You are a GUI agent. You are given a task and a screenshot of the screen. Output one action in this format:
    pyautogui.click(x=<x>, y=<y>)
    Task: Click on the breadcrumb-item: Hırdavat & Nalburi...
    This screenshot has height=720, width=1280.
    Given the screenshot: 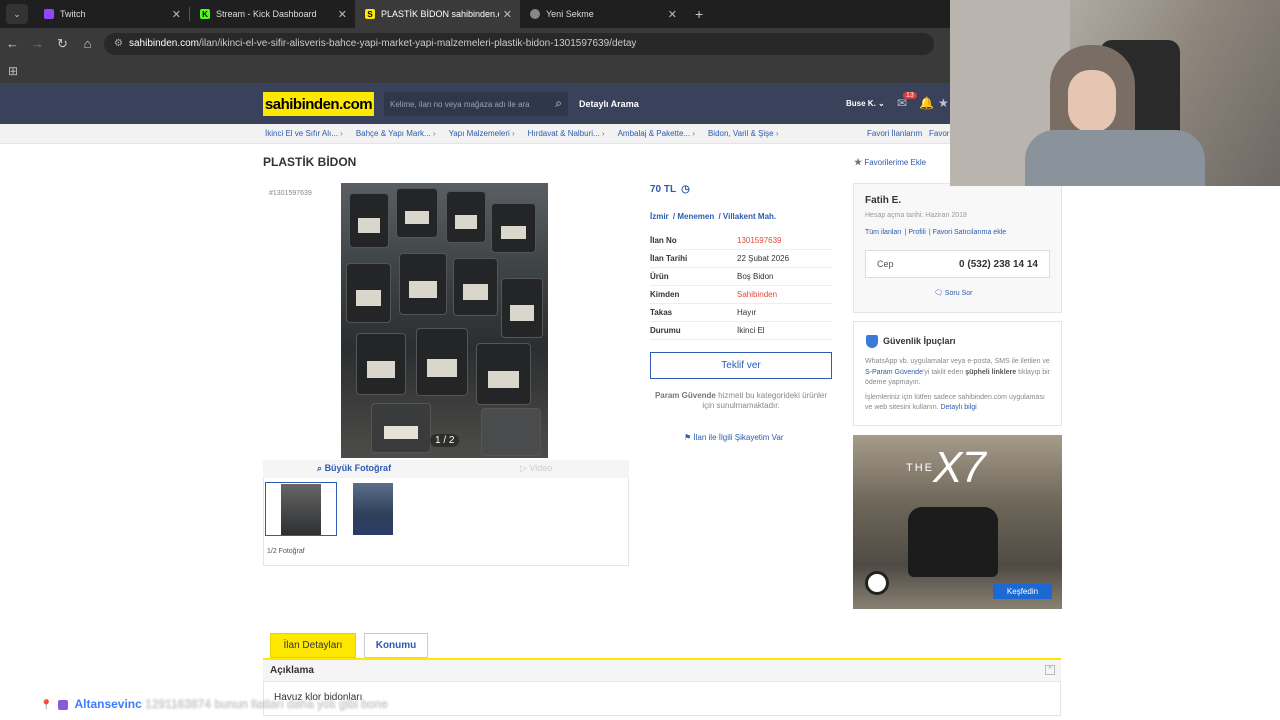 What is the action you would take?
    pyautogui.click(x=566, y=133)
    